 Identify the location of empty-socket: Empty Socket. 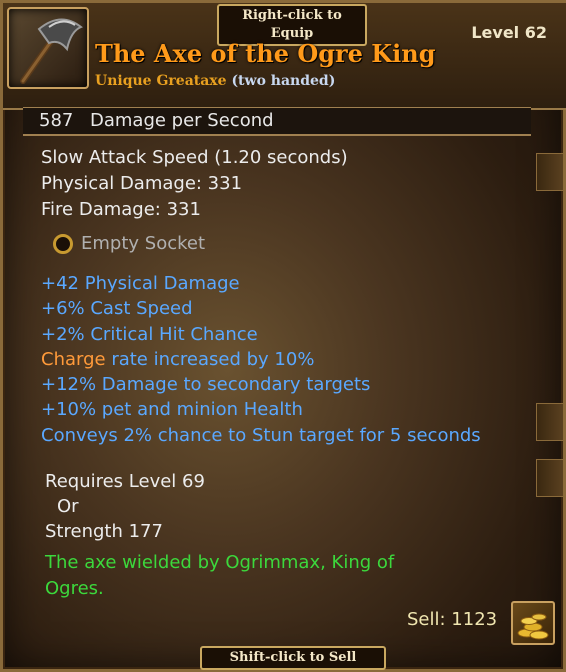
(129, 244).